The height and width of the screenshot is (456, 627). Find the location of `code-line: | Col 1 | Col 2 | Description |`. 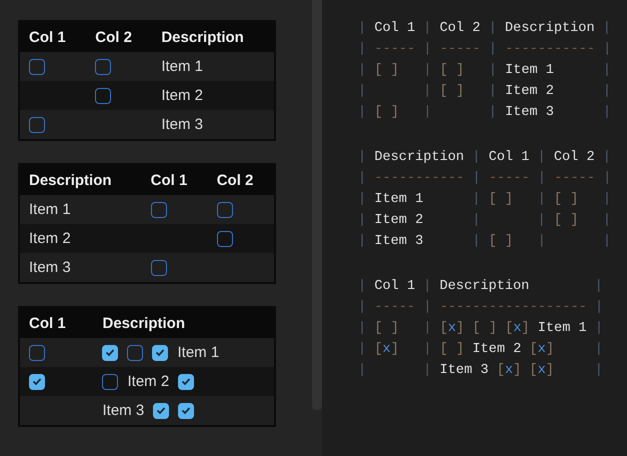

code-line: | Col 1 | Col 2 | Description | is located at coordinates (484, 29).